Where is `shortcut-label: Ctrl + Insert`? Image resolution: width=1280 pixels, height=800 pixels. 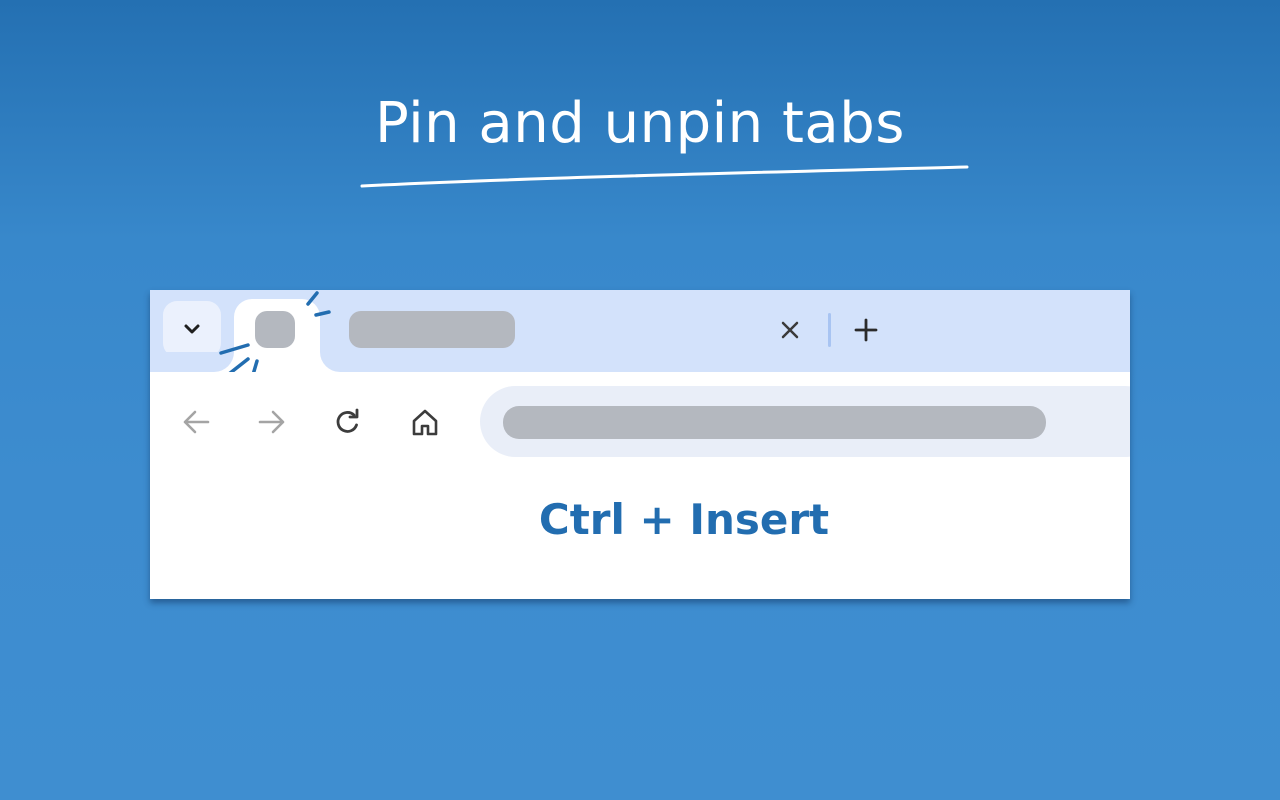
shortcut-label: Ctrl + Insert is located at coordinates (684, 519).